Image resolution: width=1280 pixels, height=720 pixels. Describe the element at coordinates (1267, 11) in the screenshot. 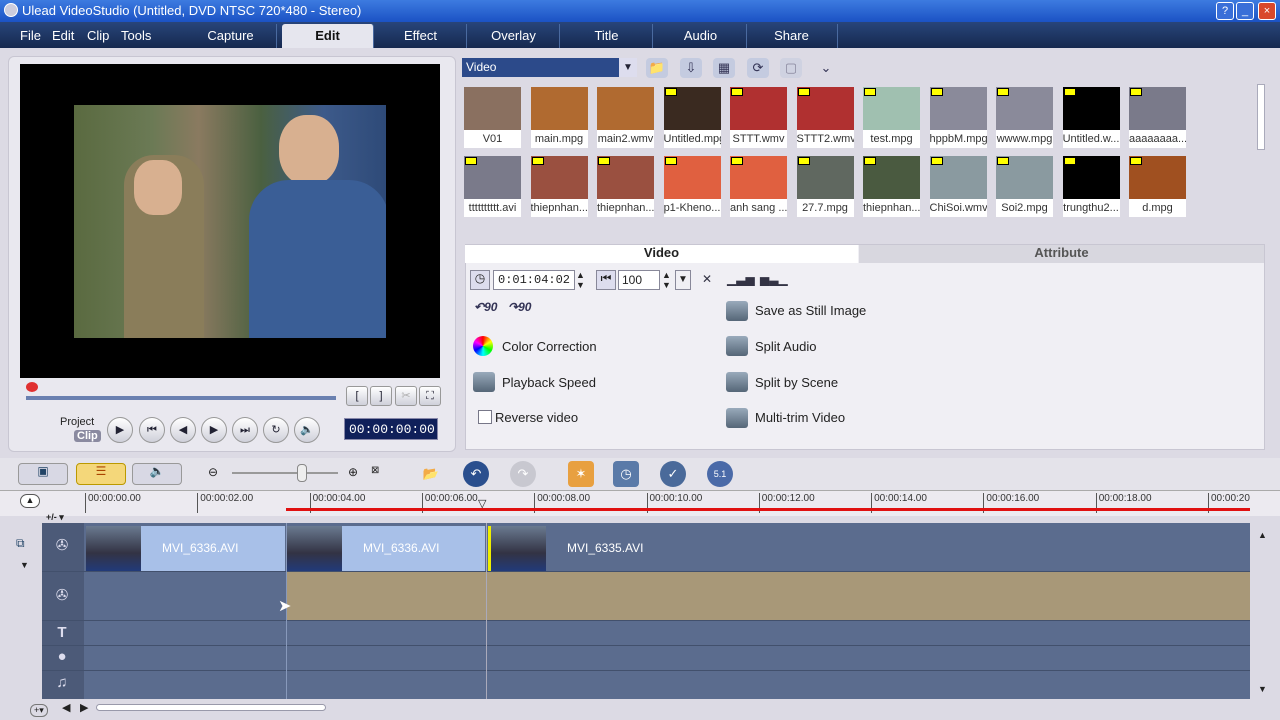

I see `close-button: ×` at that location.